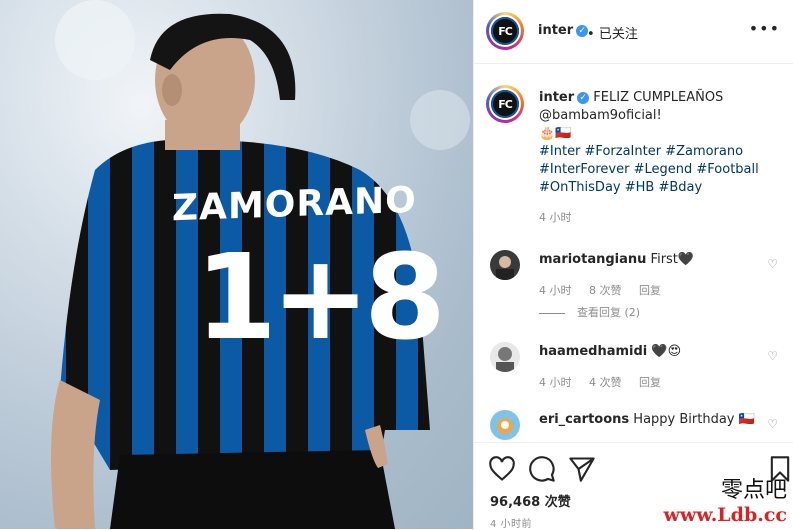  What do you see at coordinates (659, 170) in the screenshot?
I see `caption-hashtags: #InterForever #Legend #Football` at bounding box center [659, 170].